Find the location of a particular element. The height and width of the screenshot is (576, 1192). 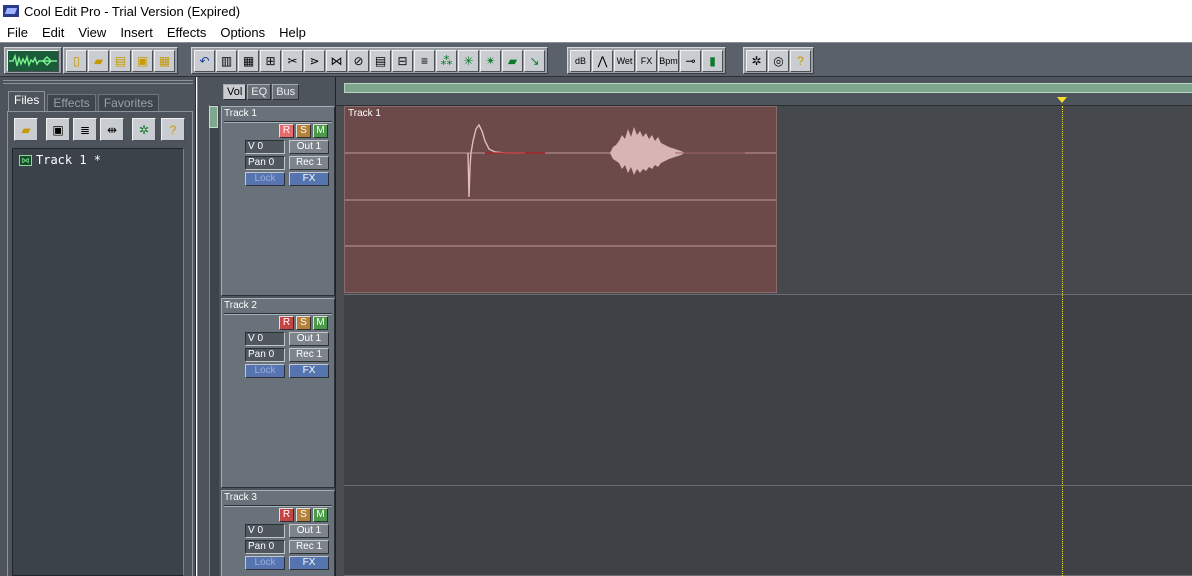

tempo-button: ▮ is located at coordinates (712, 60).